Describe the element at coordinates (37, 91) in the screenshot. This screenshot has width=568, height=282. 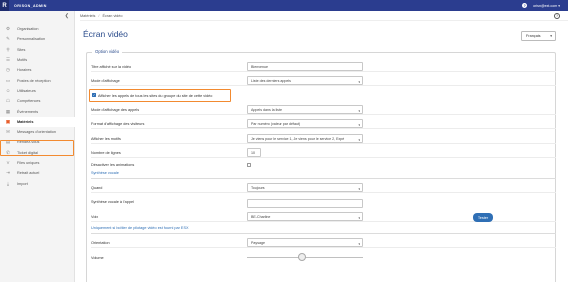
I see `sidebar-item-utilisateurs: ☺ Utilisateurs` at that location.